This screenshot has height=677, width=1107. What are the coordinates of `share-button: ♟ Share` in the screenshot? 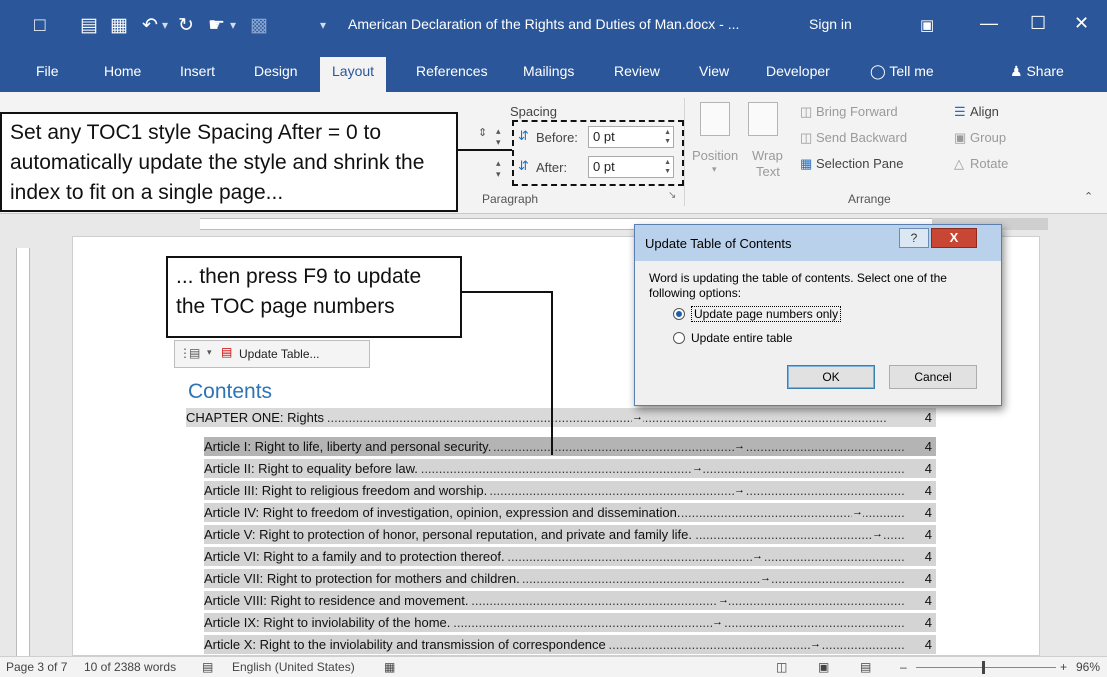 It's located at (1037, 71).